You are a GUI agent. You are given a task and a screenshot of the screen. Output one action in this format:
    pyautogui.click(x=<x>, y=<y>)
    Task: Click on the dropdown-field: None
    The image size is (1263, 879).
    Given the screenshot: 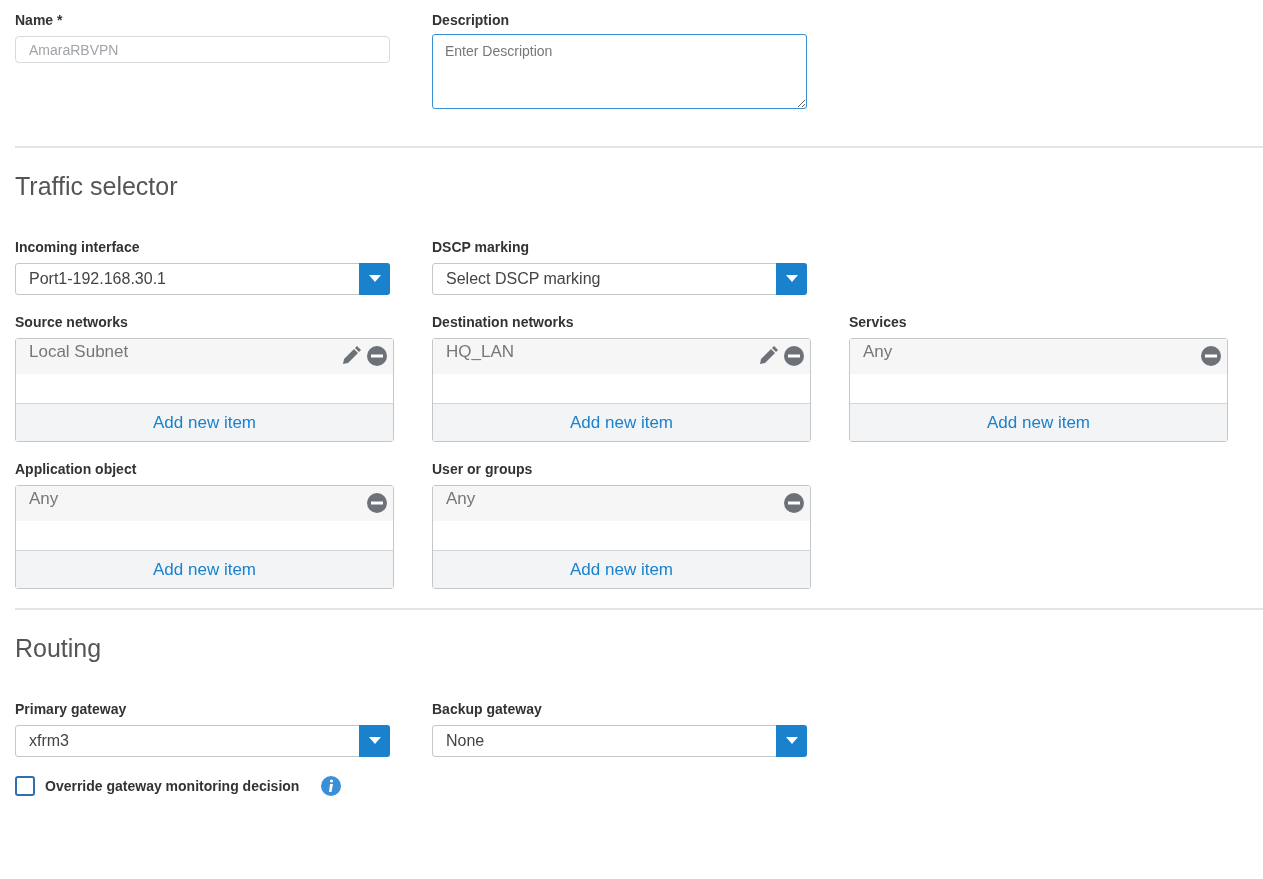 What is the action you would take?
    pyautogui.click(x=619, y=741)
    